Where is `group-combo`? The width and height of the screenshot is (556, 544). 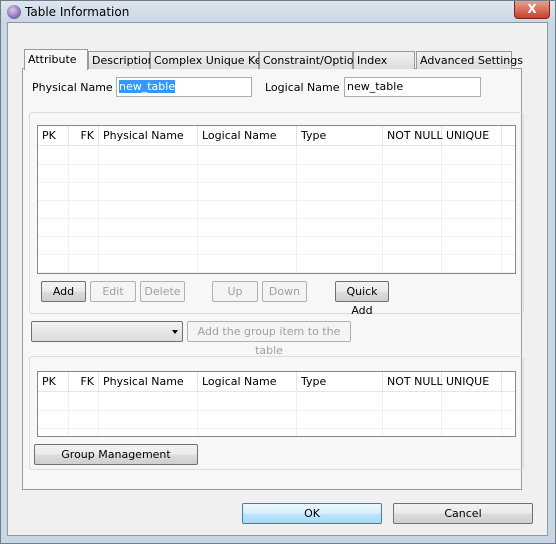 group-combo is located at coordinates (107, 331).